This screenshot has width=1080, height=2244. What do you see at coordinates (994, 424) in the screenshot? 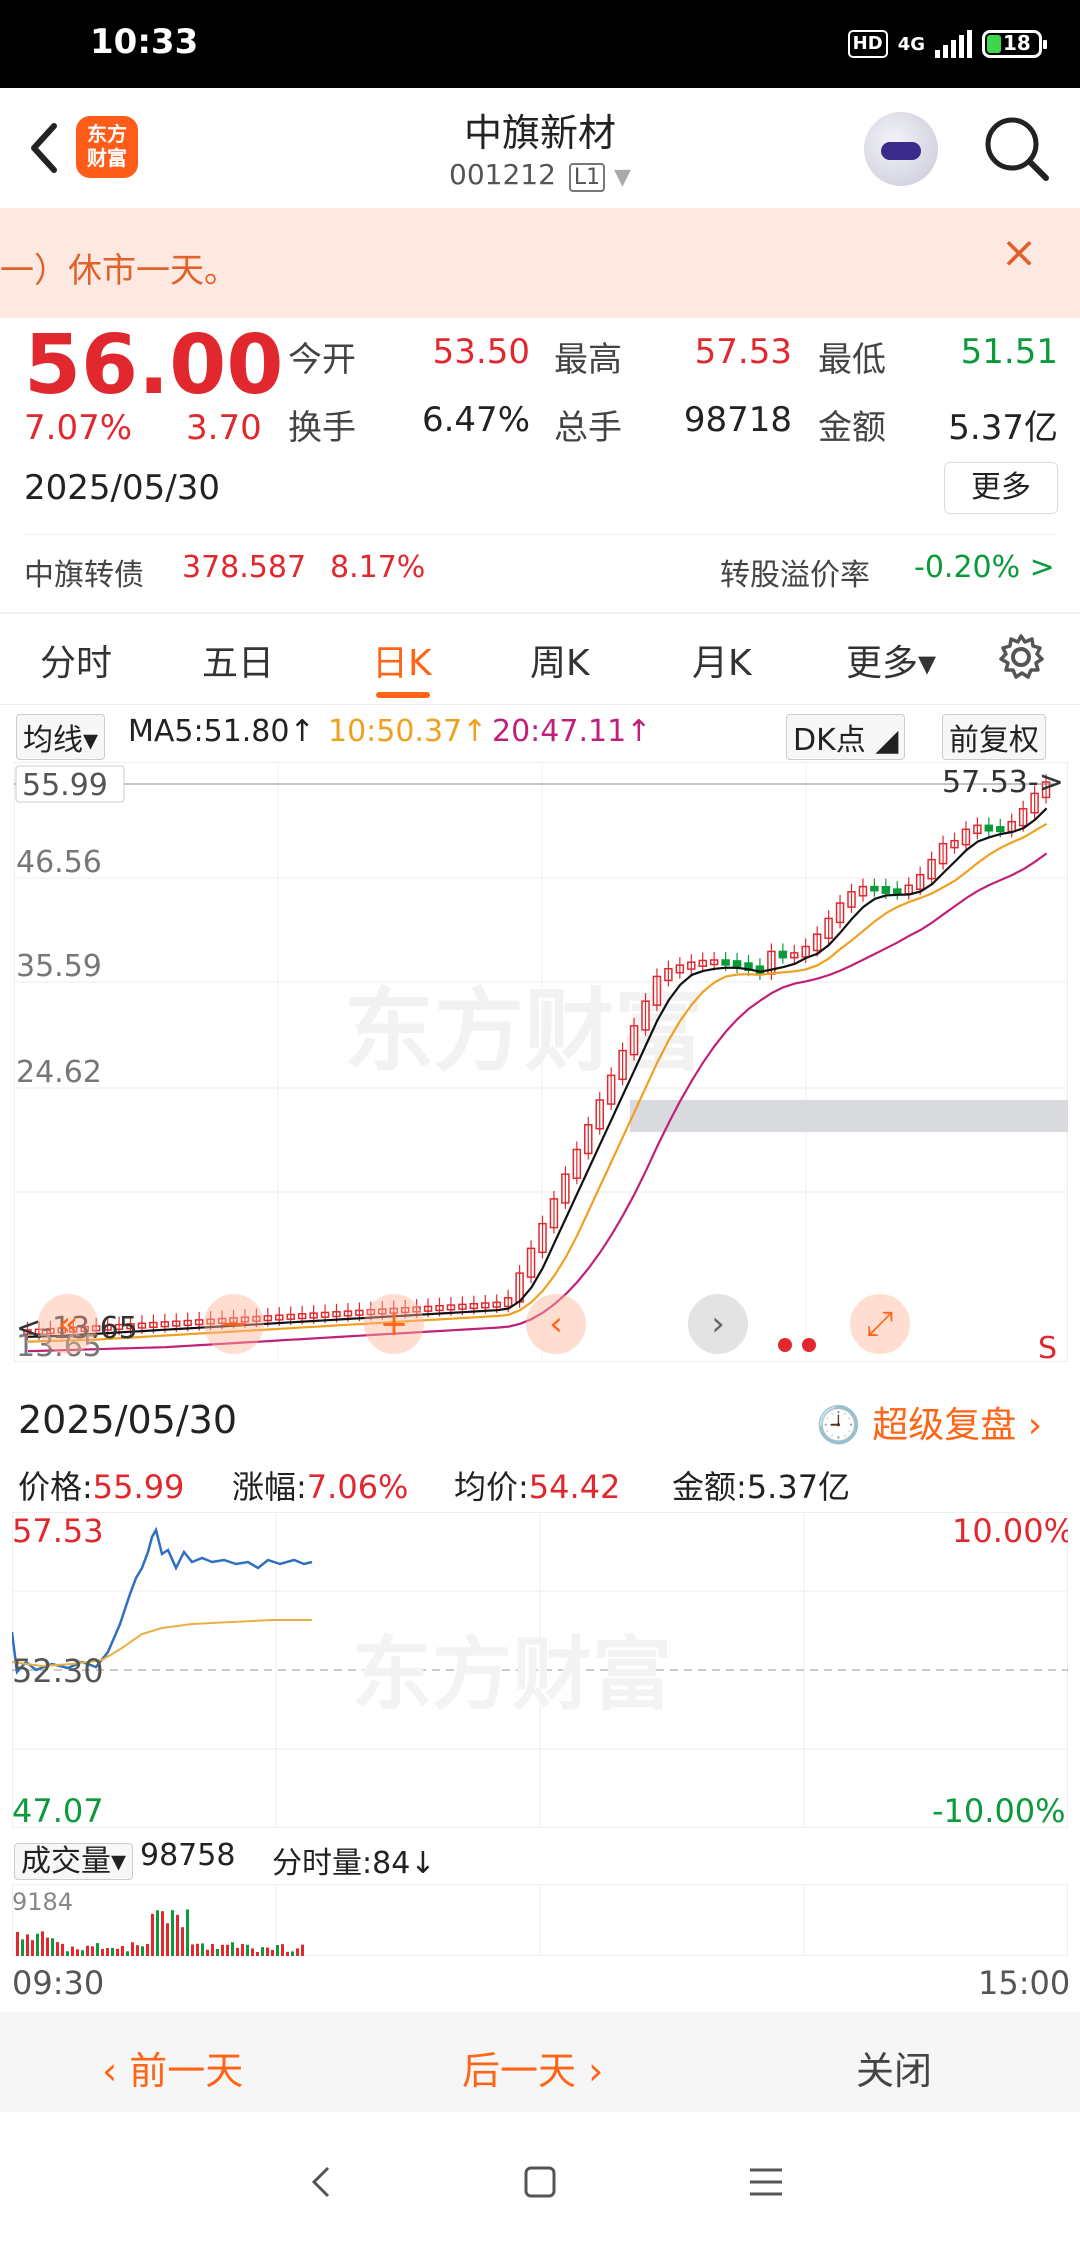
I see `amount-value: 5.37亿` at bounding box center [994, 424].